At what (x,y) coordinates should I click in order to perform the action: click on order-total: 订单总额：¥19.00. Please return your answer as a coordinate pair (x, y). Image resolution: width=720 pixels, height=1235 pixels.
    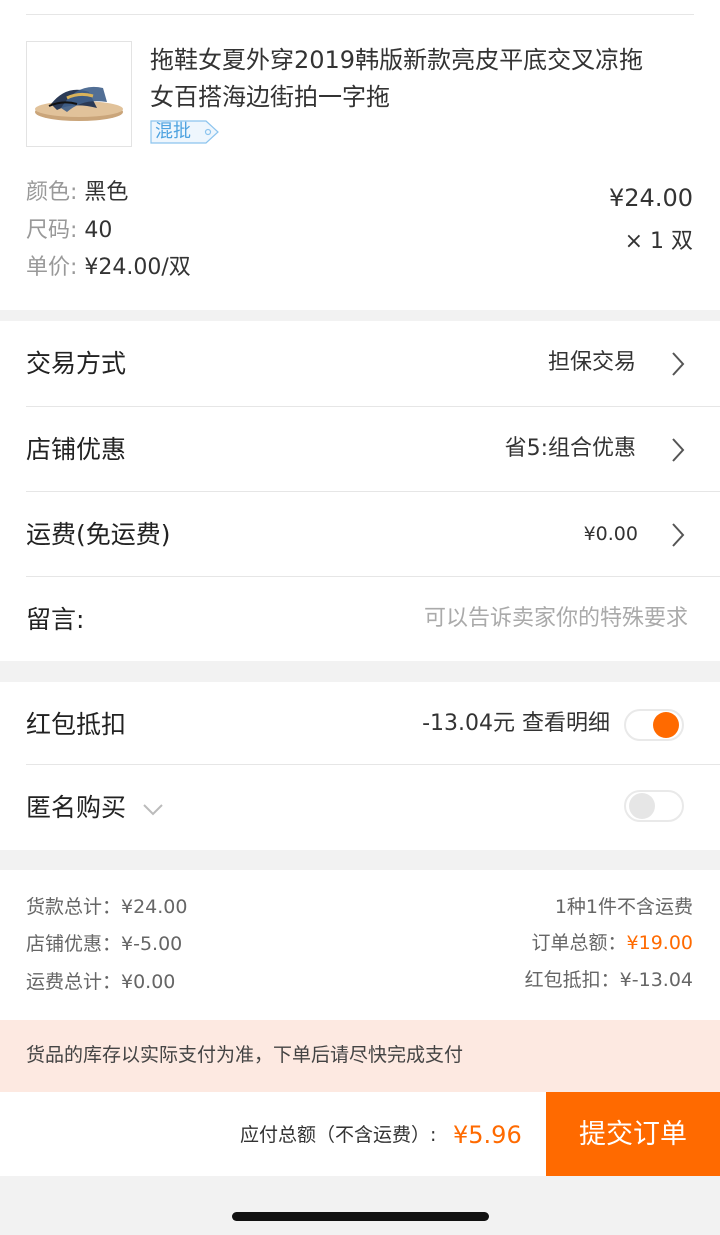
    Looking at the image, I should click on (613, 943).